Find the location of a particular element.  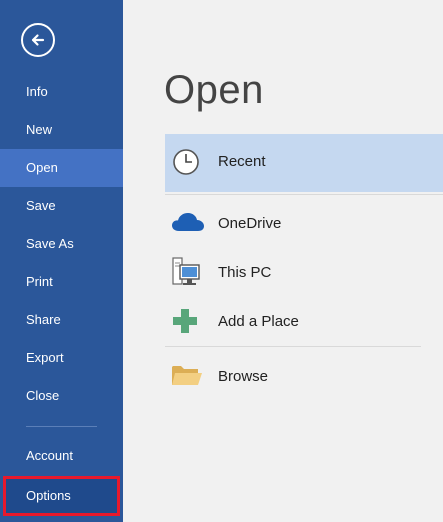

back-button is located at coordinates (38, 40).